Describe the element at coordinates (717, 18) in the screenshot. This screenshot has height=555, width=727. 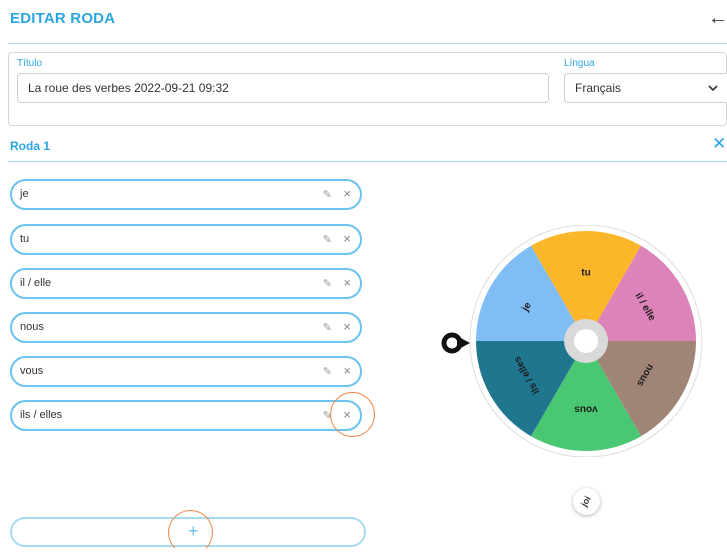
I see `arrow-left-icon: ←` at that location.